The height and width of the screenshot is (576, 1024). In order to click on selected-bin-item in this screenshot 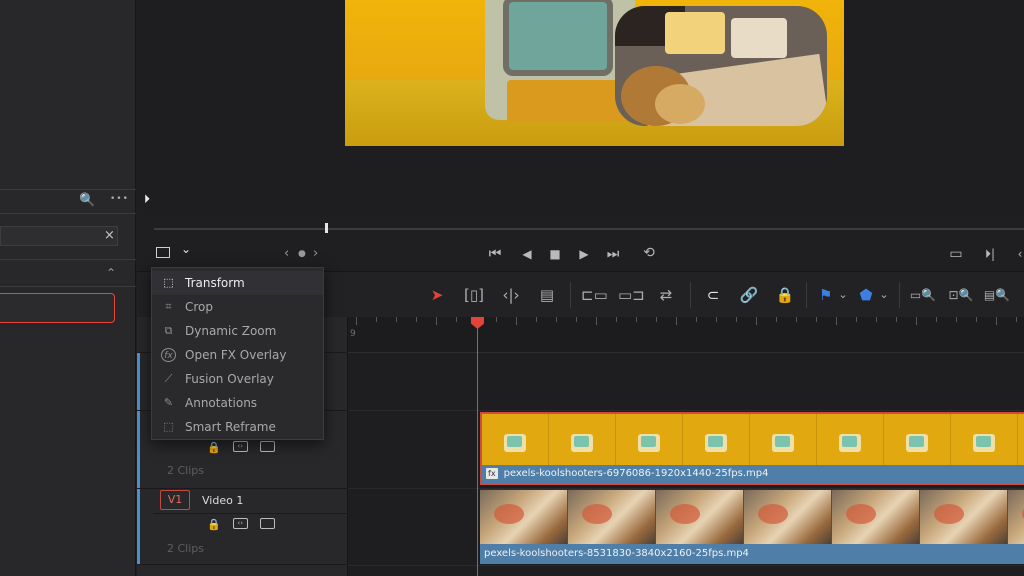, I will do `click(57, 308)`.